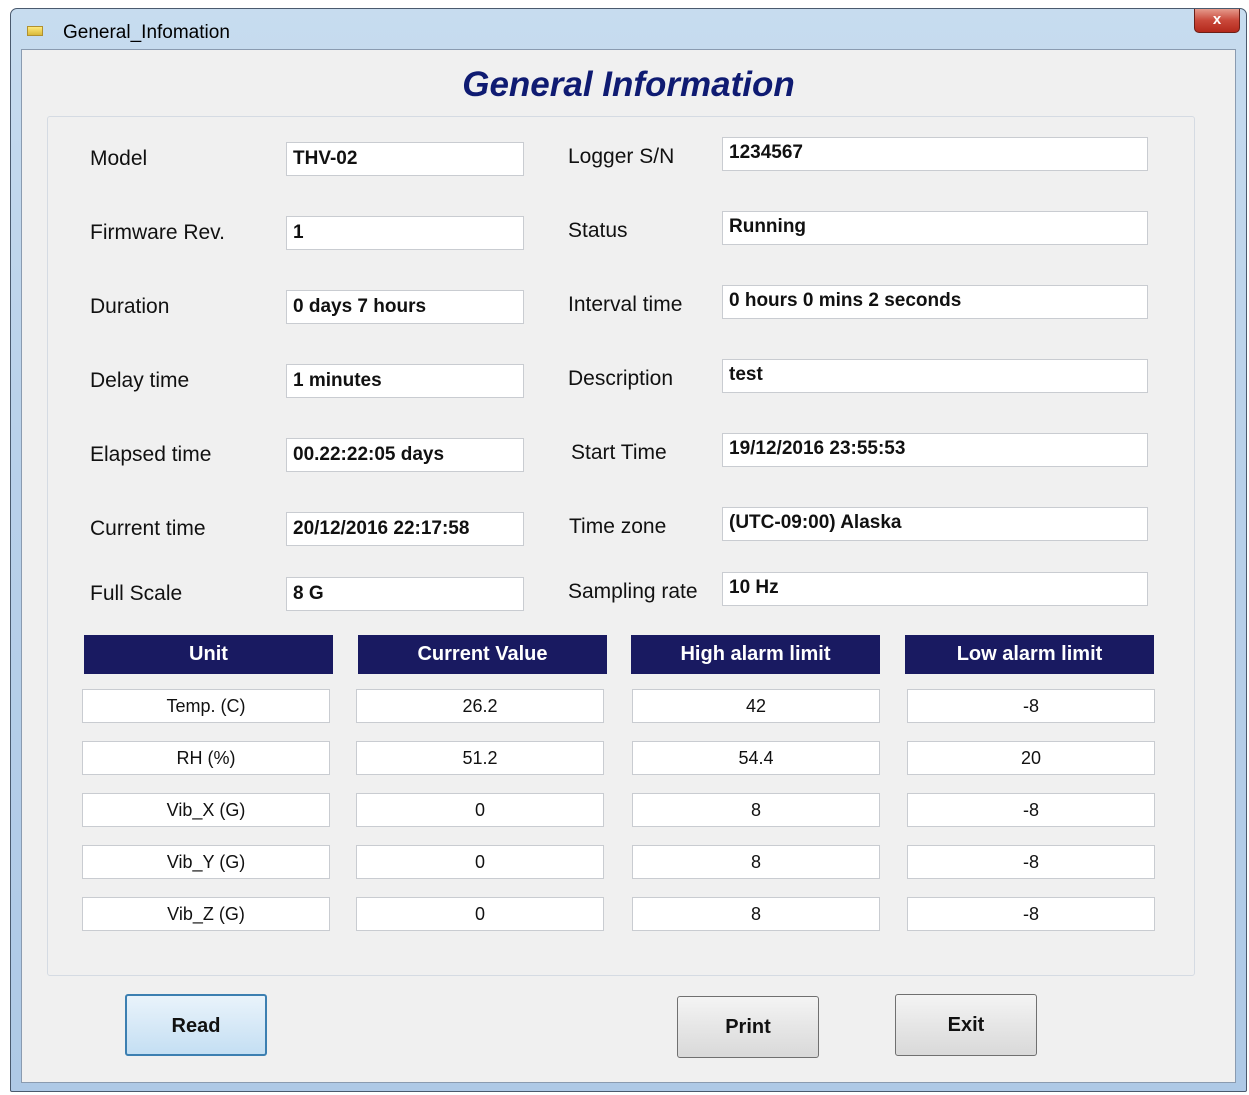 The width and height of the screenshot is (1249, 1095). Describe the element at coordinates (206, 706) in the screenshot. I see `table-cell-unit: Temp. (C)` at that location.